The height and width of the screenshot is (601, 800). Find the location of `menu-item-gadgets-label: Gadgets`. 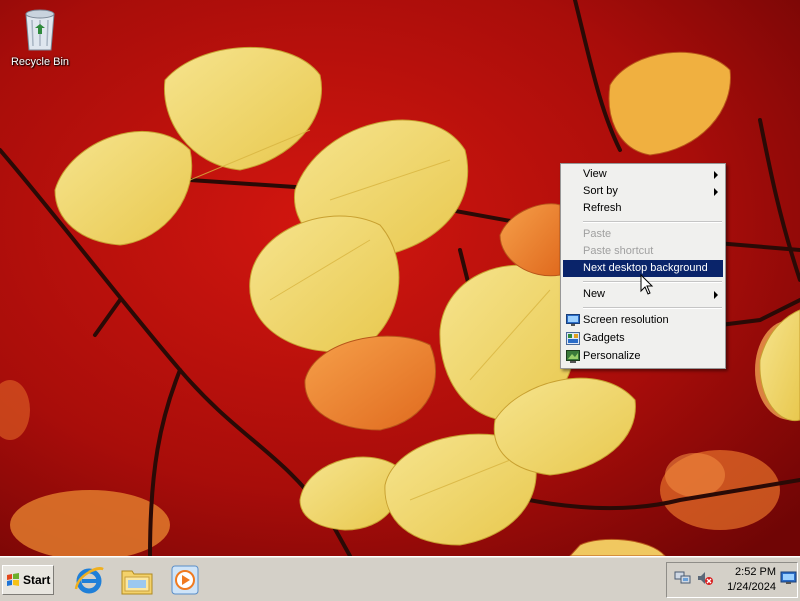

menu-item-gadgets-label: Gadgets is located at coordinates (604, 338).